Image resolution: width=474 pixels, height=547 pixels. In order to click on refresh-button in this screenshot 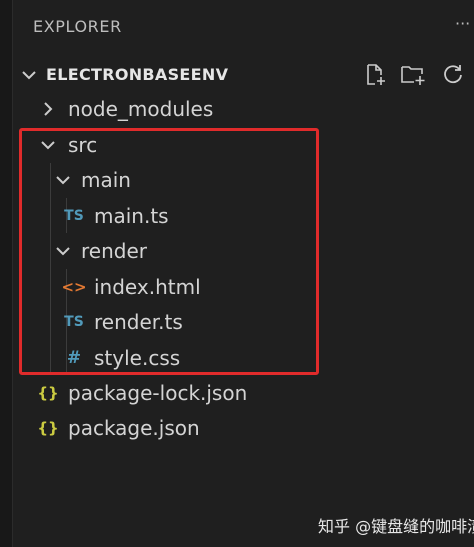, I will do `click(453, 75)`.